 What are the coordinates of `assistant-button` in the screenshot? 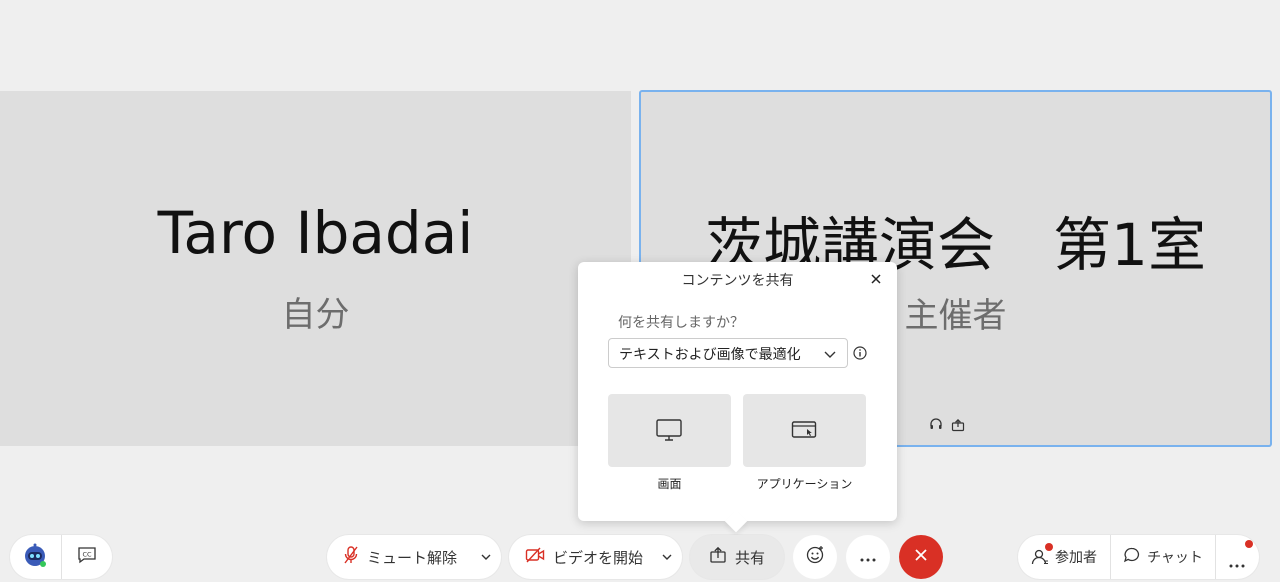 It's located at (35, 557).